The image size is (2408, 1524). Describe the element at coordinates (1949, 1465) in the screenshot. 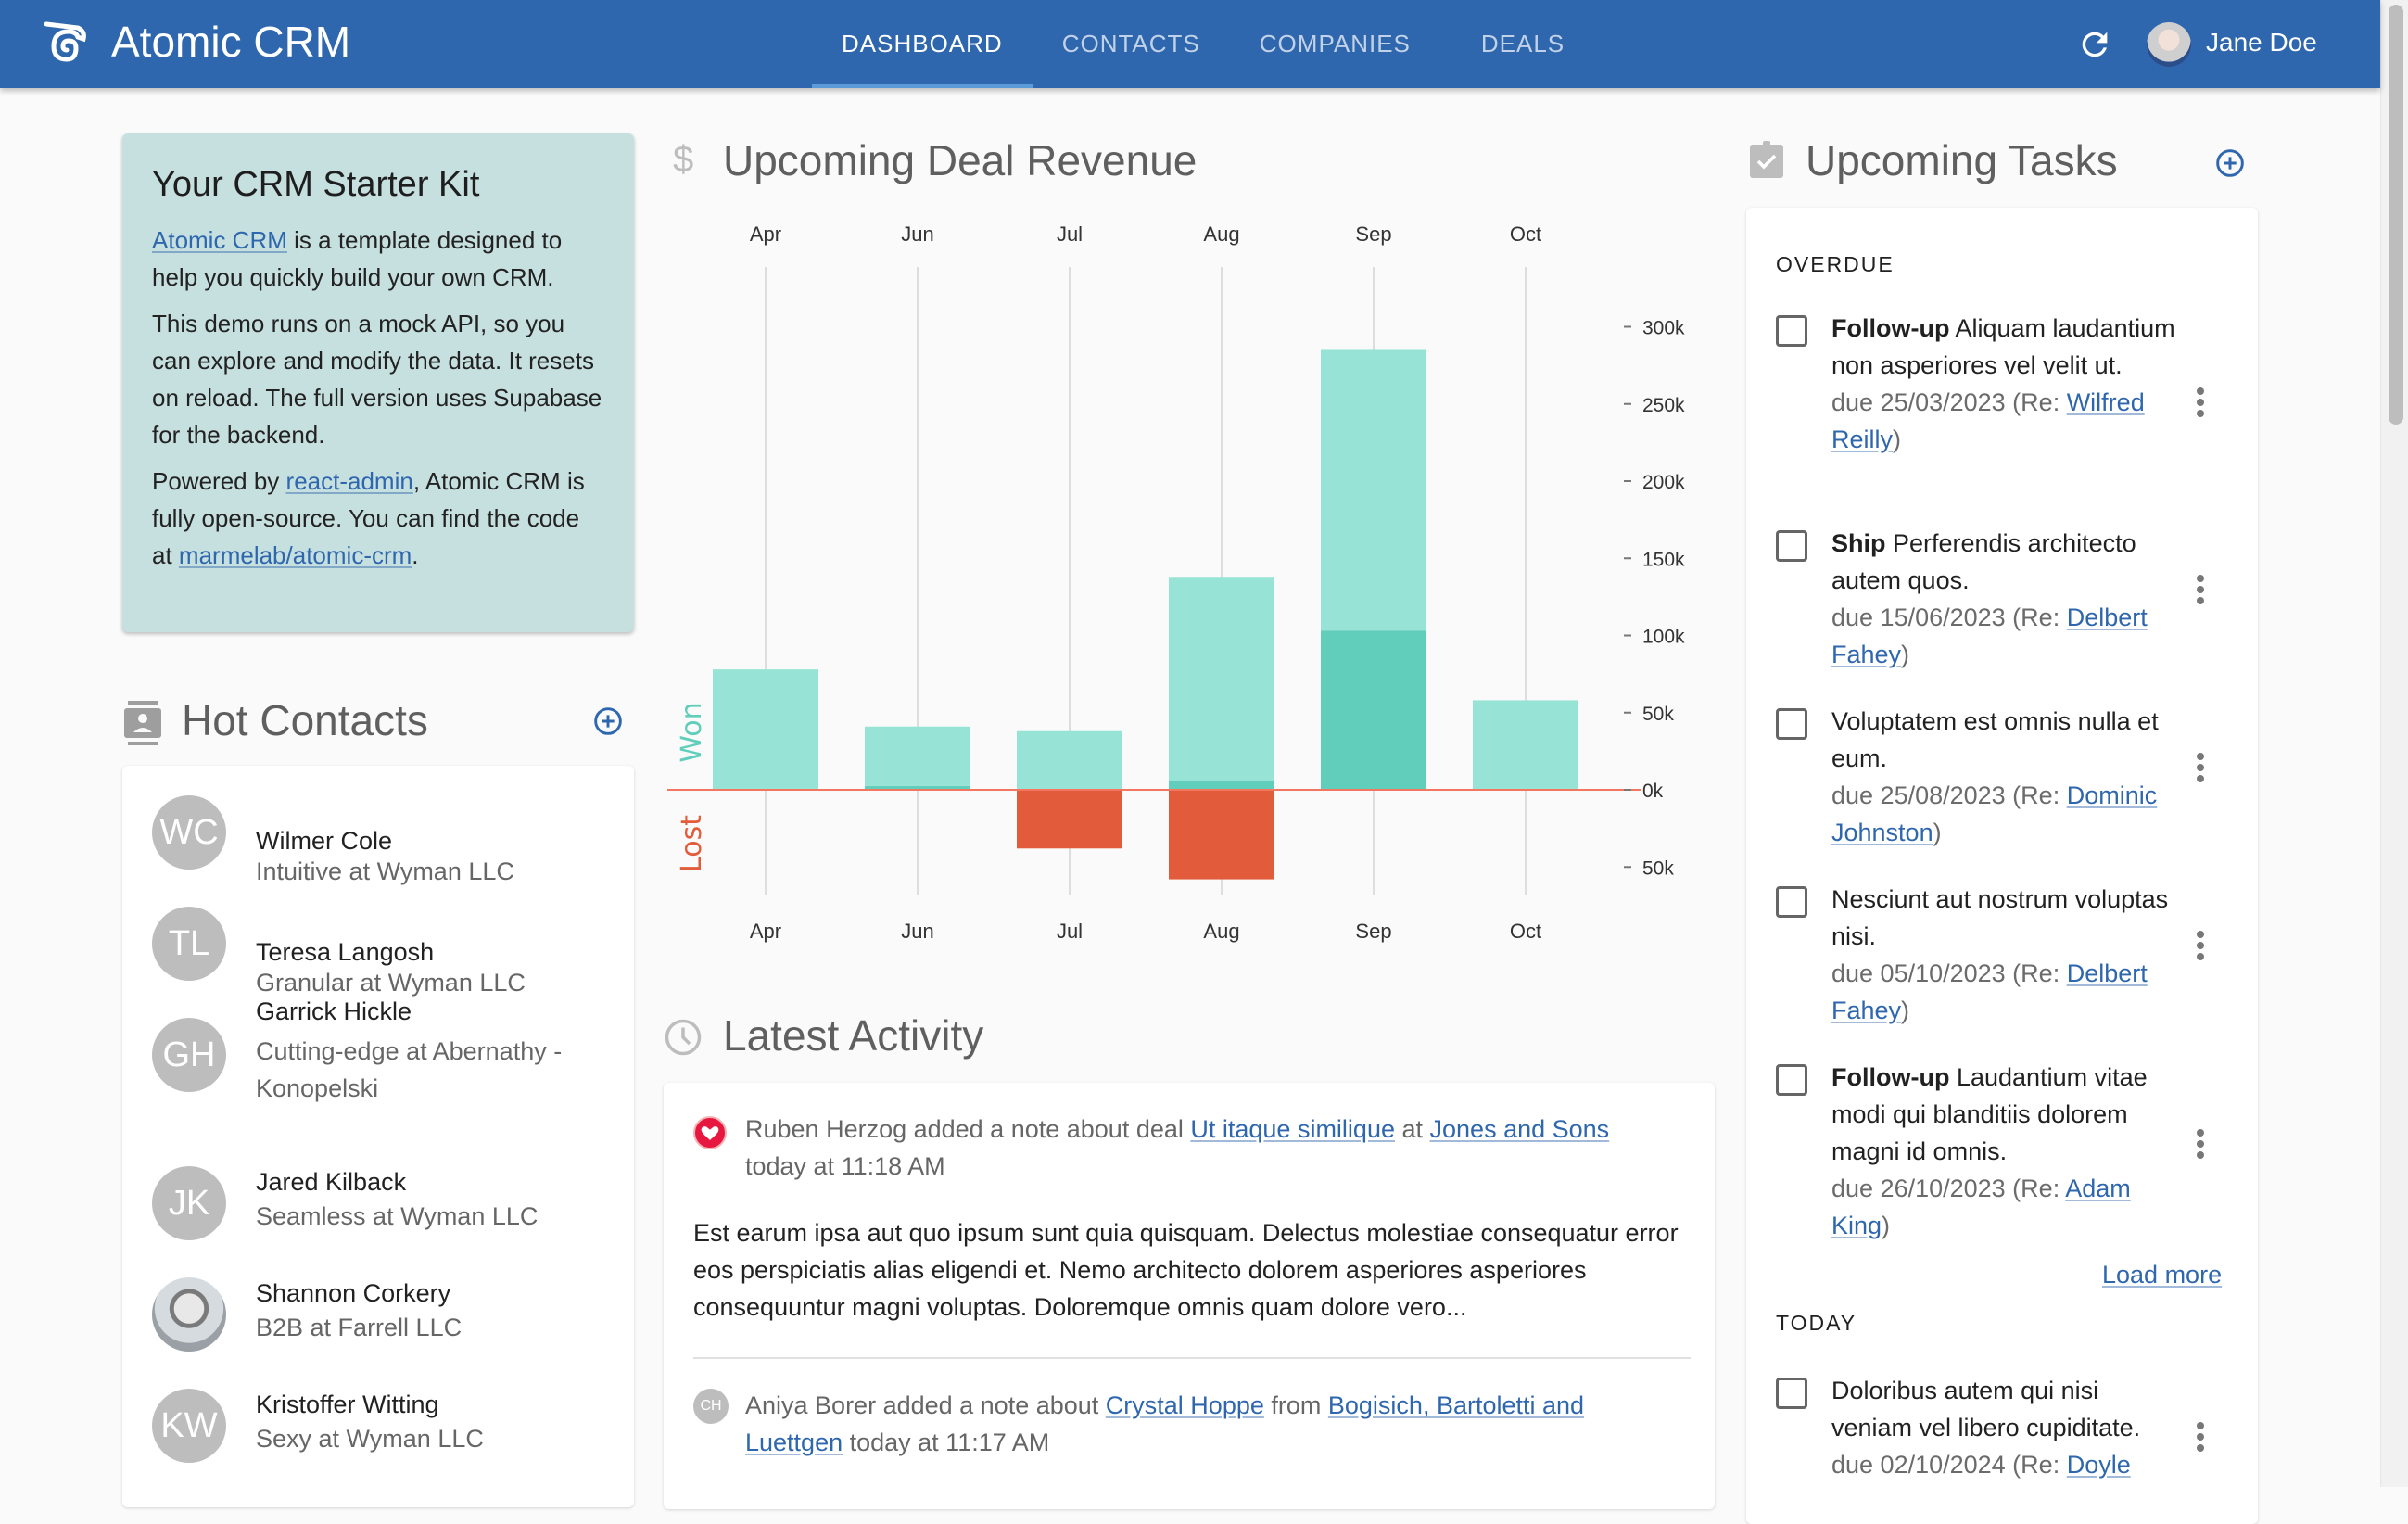

I see `task-due-date: due 02/10/2024 (Re:` at that location.